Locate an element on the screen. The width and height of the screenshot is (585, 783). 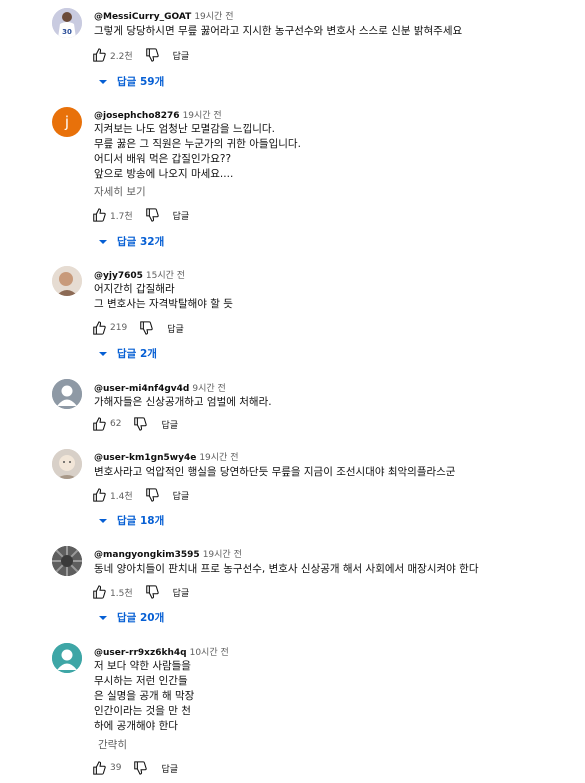
like-count: 219 is located at coordinates (119, 328).